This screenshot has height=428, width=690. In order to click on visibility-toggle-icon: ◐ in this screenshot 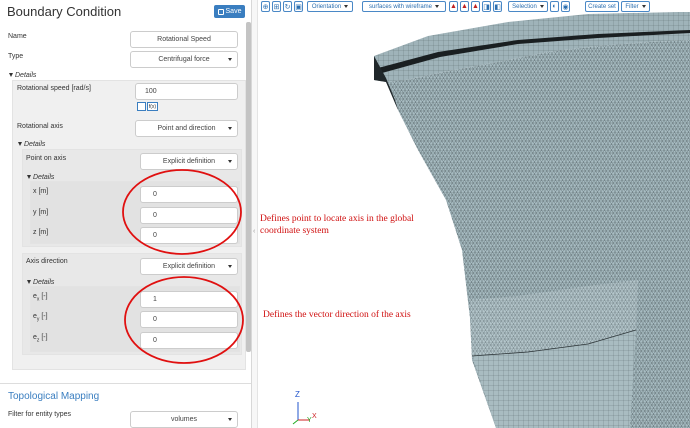, I will do `click(554, 6)`.